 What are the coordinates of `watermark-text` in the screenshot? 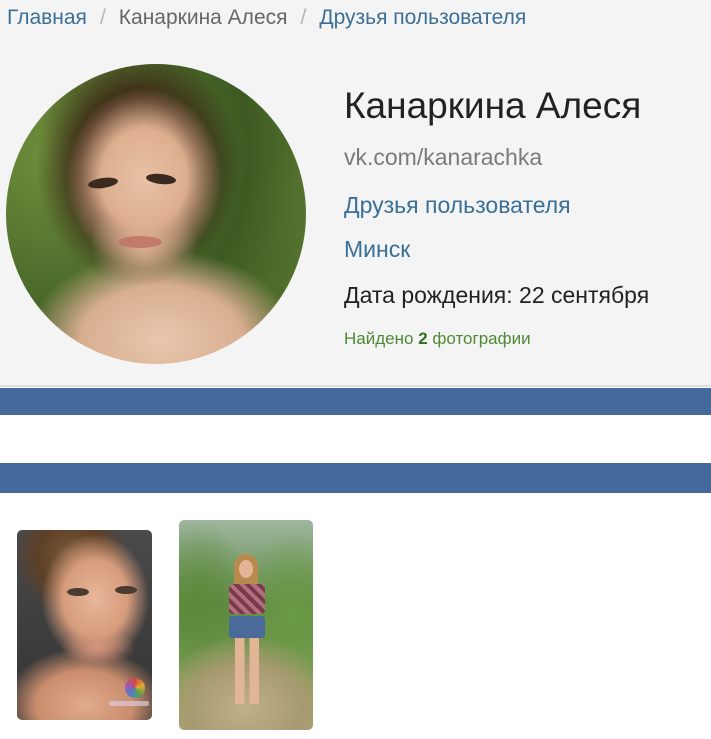 It's located at (129, 703).